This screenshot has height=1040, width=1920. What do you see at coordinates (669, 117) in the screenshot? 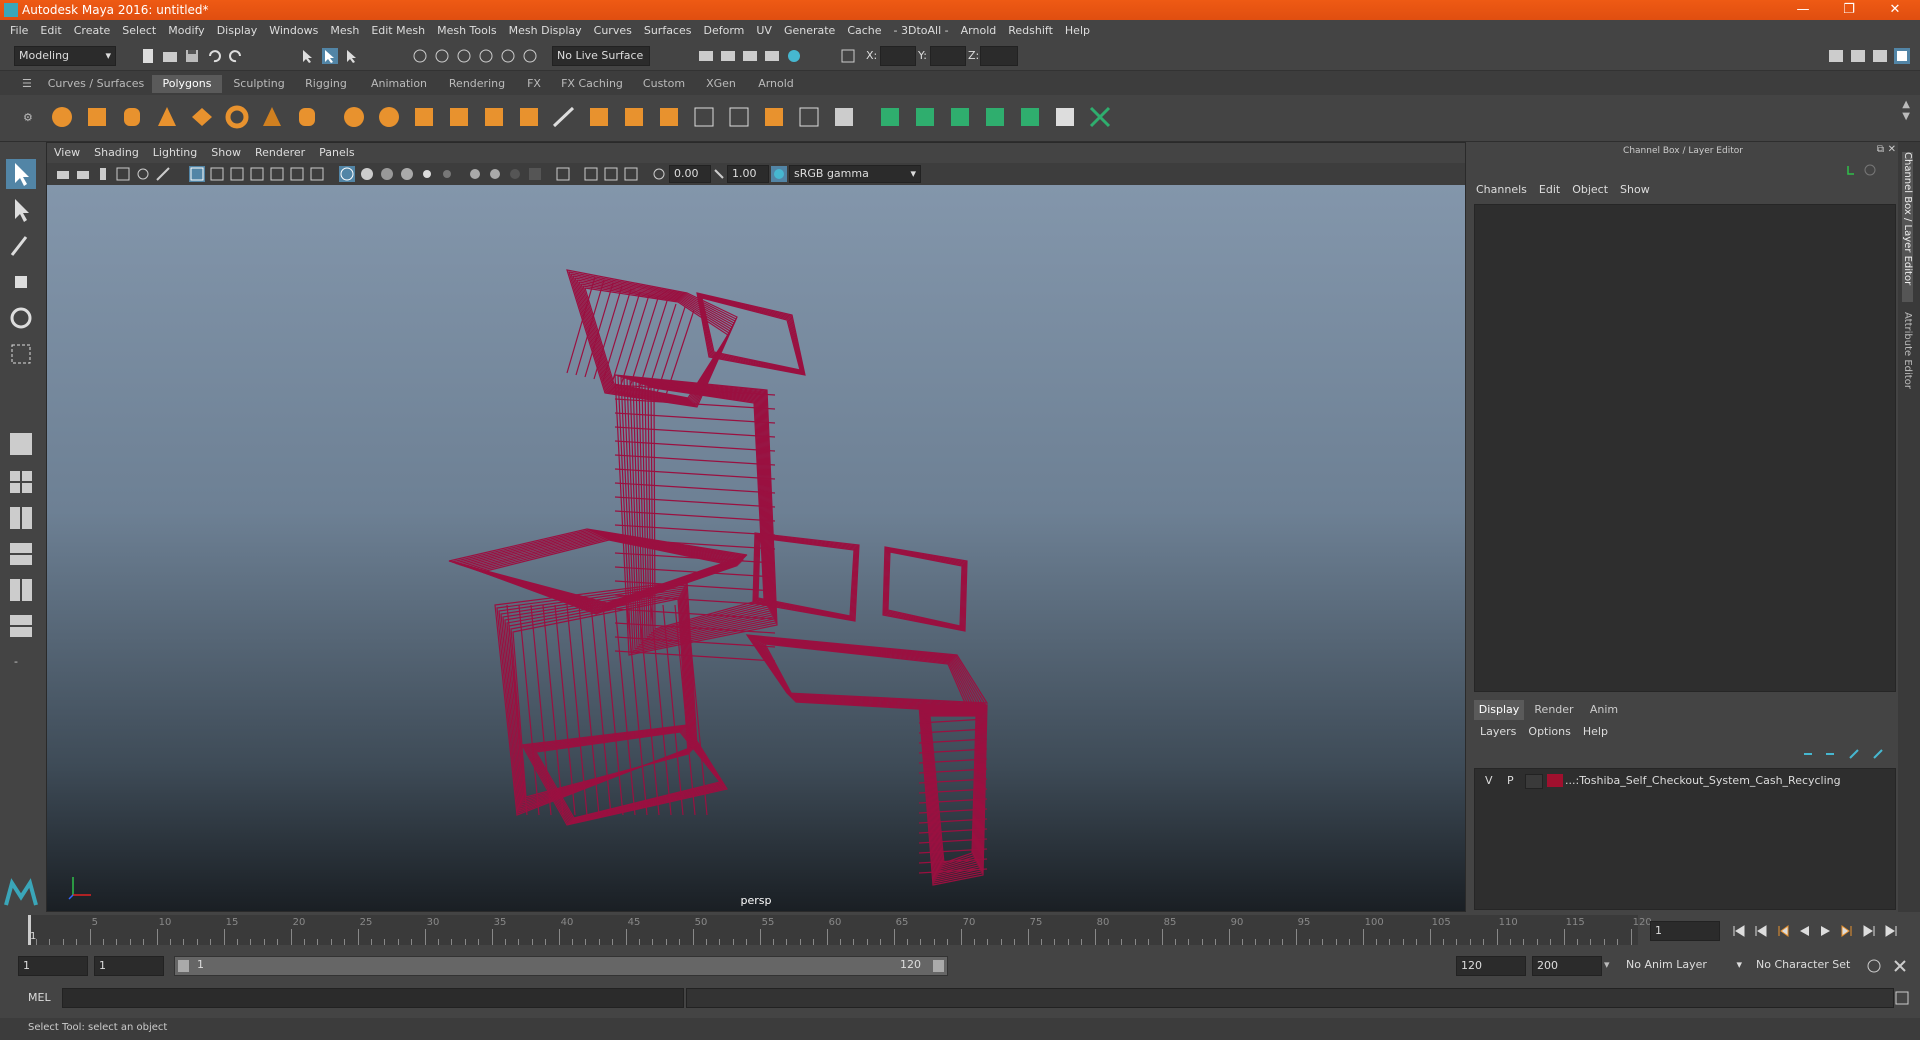
I see `bevel-icon` at bounding box center [669, 117].